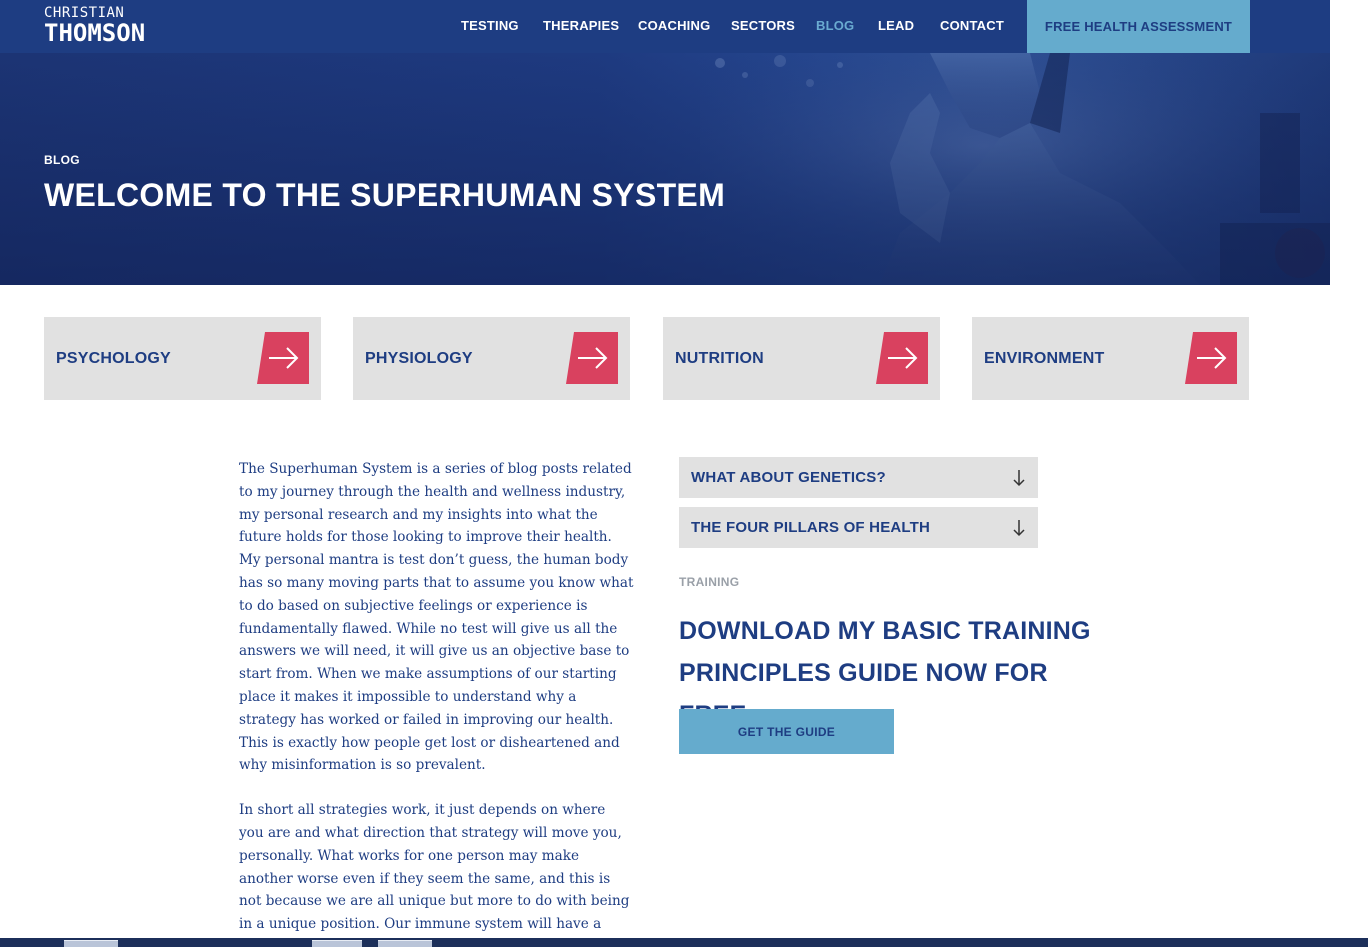 This screenshot has width=1368, height=947. What do you see at coordinates (1044, 358) in the screenshot?
I see `category-label: ENVIRONMENT` at bounding box center [1044, 358].